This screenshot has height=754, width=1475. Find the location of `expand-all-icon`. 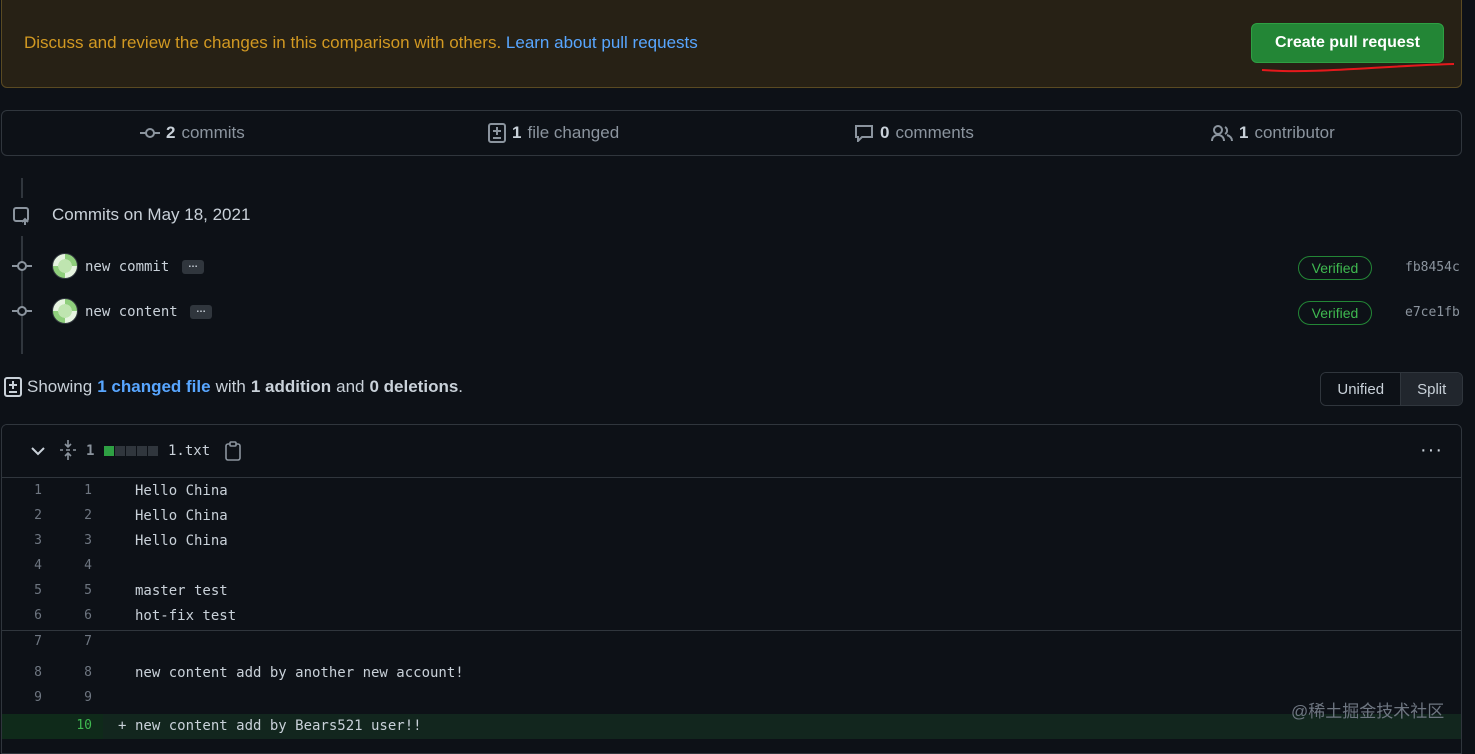

expand-all-icon is located at coordinates (68, 450).